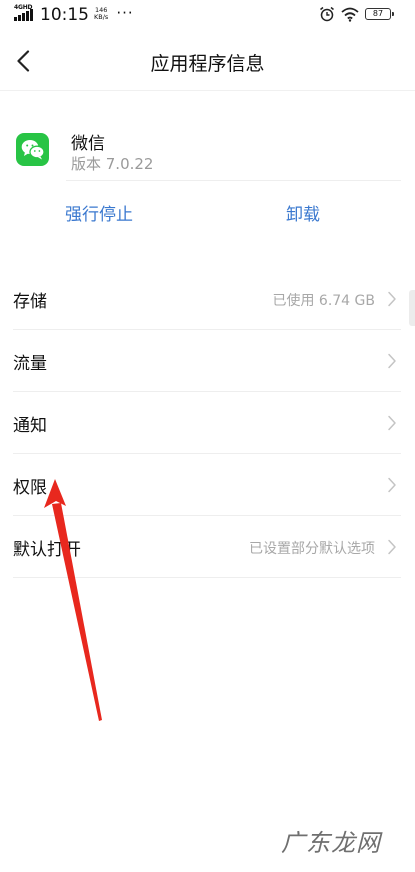 This screenshot has width=415, height=872. What do you see at coordinates (331, 843) in the screenshot?
I see `watermark: 广东龙网` at bounding box center [331, 843].